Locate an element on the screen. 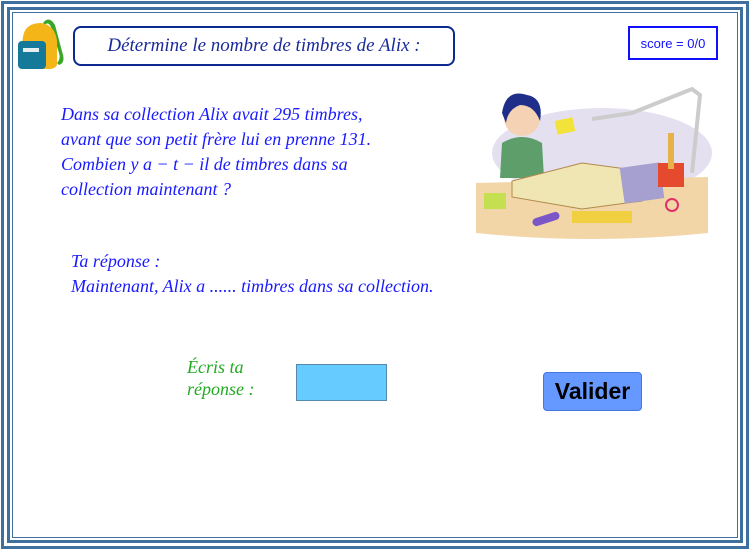 The height and width of the screenshot is (550, 750). input-label: Écris ta réponse : is located at coordinates (220, 378).